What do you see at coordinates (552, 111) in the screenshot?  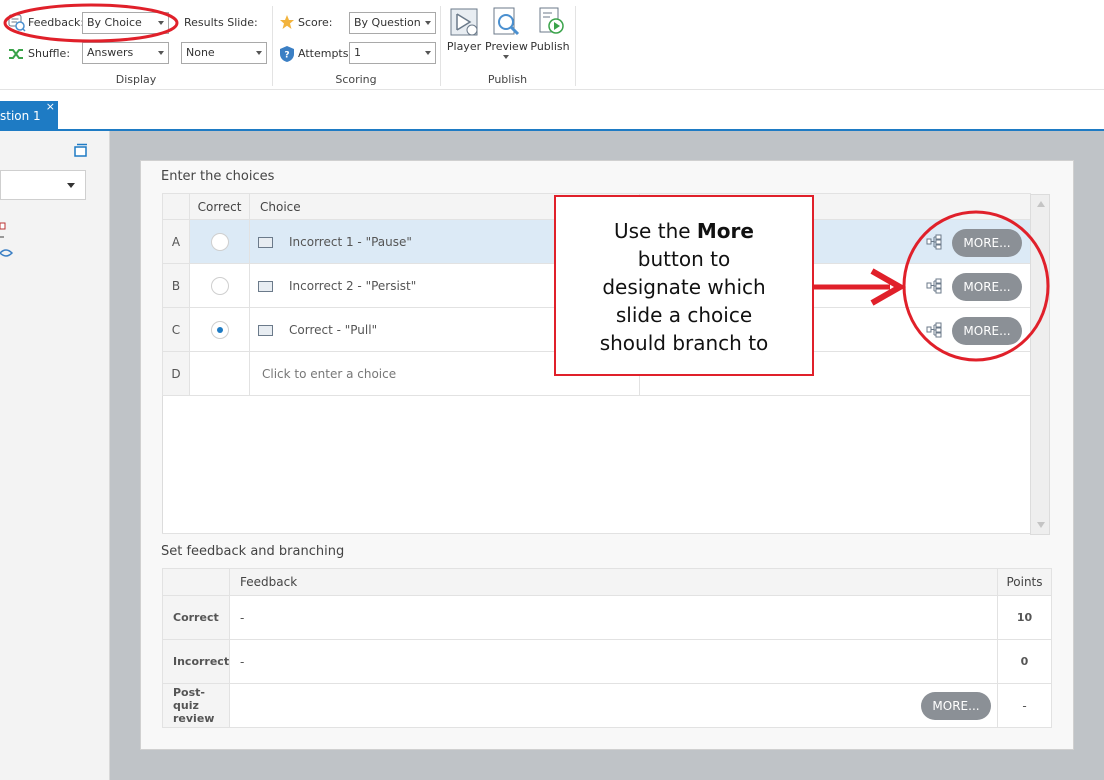 I see `document-tab-bar: stion 1 ×` at bounding box center [552, 111].